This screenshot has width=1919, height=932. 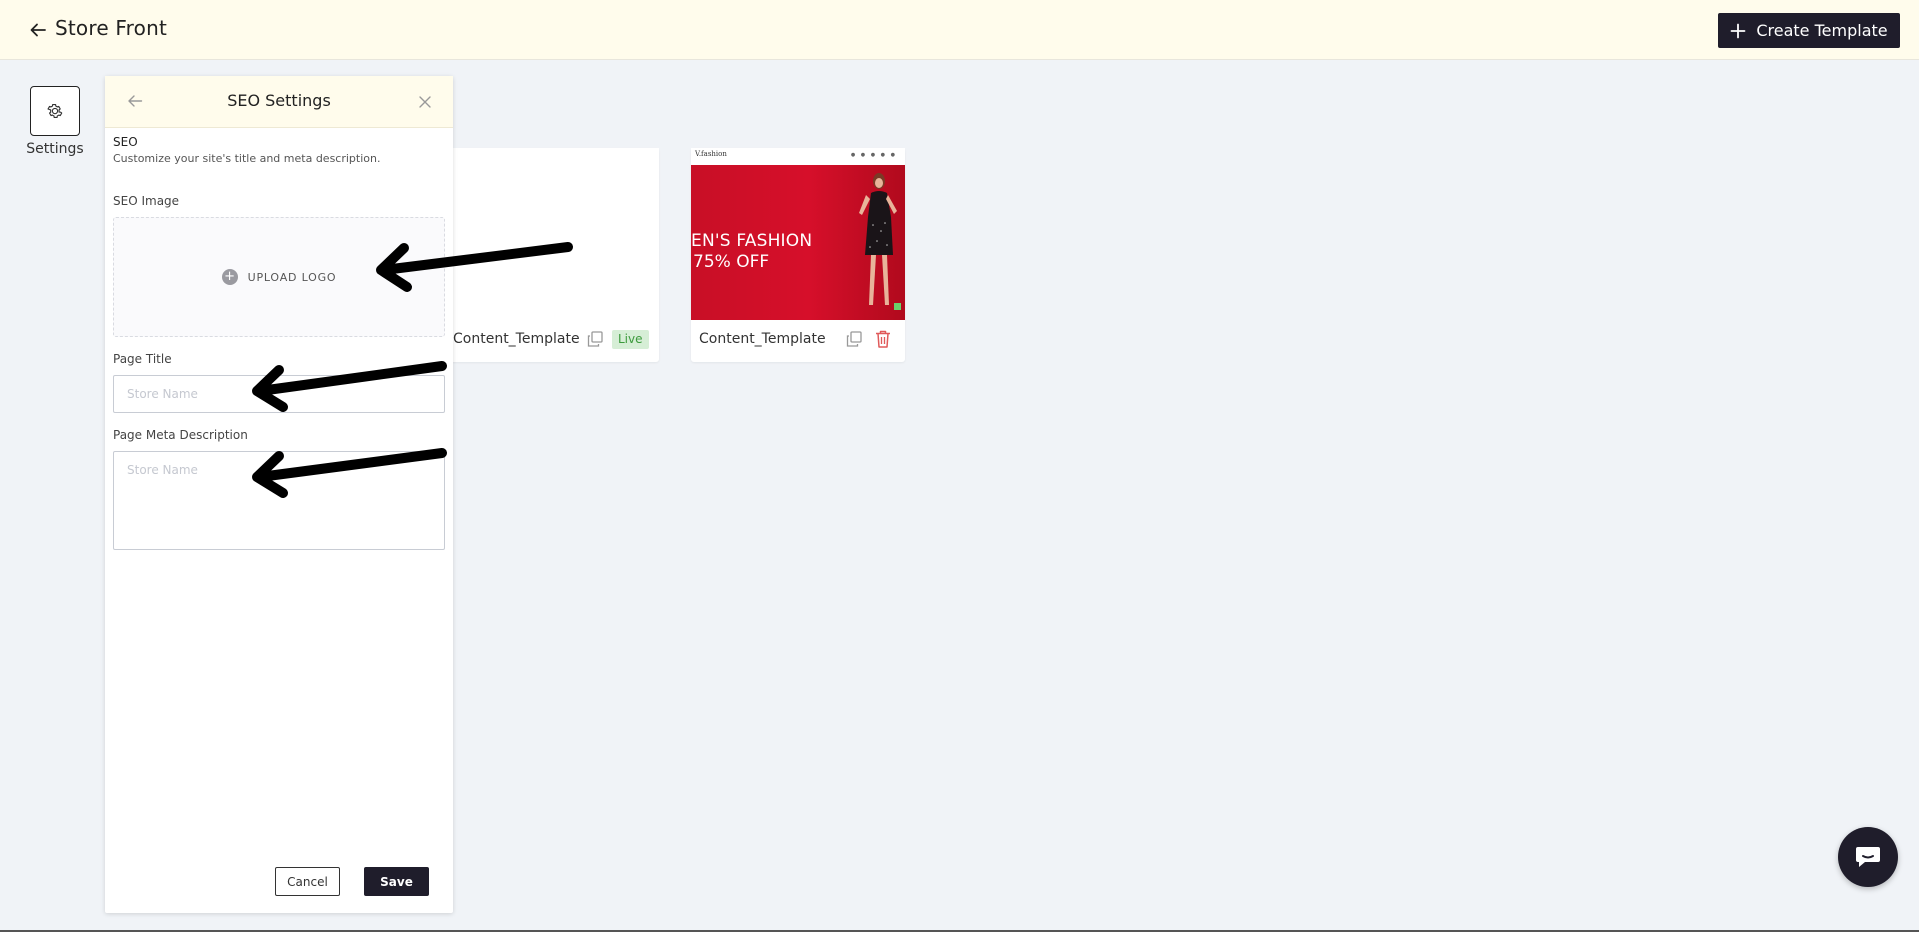 I want to click on top-header: Store Front Create Template, so click(x=959, y=30).